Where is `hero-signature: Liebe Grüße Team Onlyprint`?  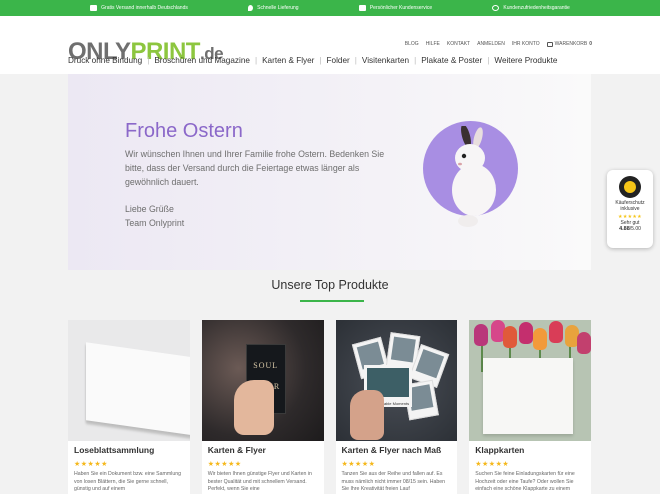
hero-signature: Liebe Grüße Team Onlyprint is located at coordinates (155, 216).